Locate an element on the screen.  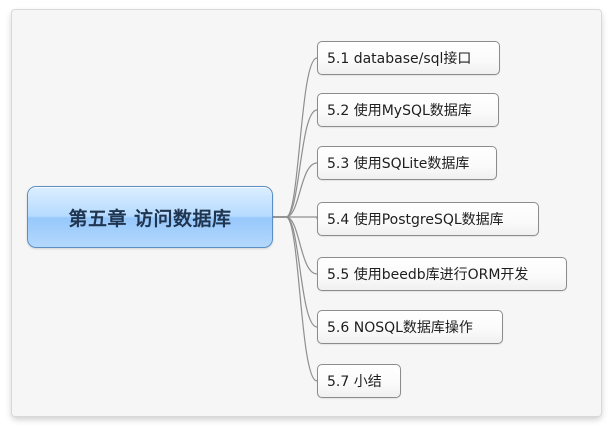
topic-5-7-summary: 5.7 小结 is located at coordinates (359, 381).